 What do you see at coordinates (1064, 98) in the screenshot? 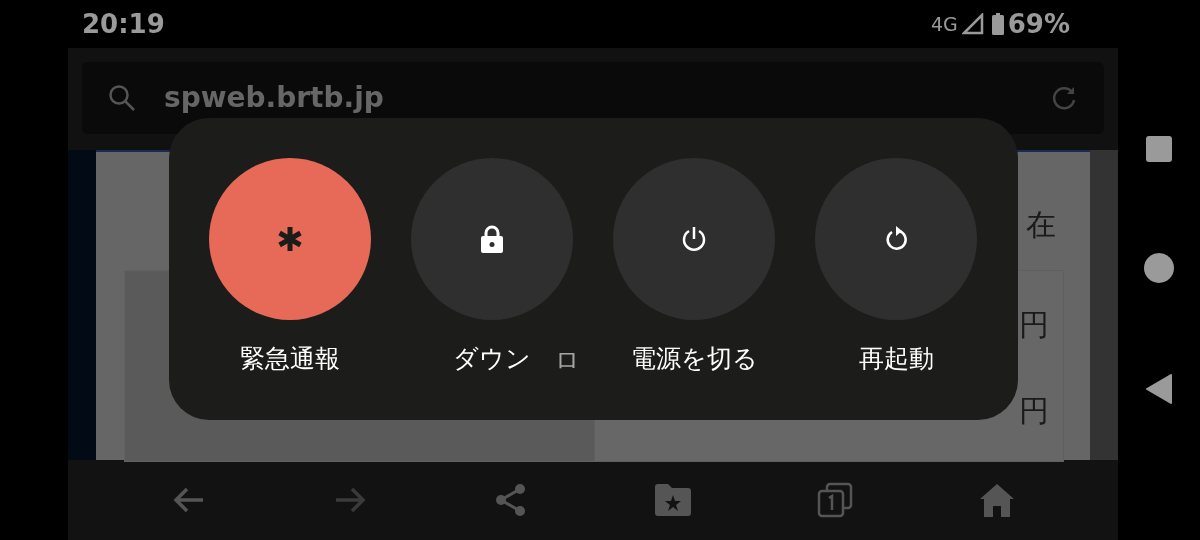
I see `reload-icon` at bounding box center [1064, 98].